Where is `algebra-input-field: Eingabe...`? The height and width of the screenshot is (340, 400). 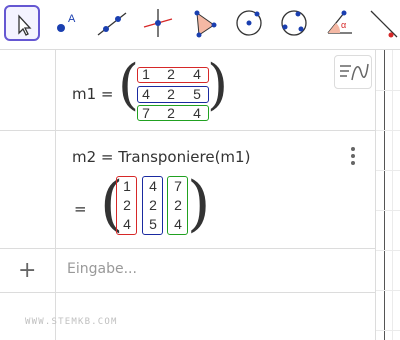
algebra-input-field: Eingabe... is located at coordinates (102, 269).